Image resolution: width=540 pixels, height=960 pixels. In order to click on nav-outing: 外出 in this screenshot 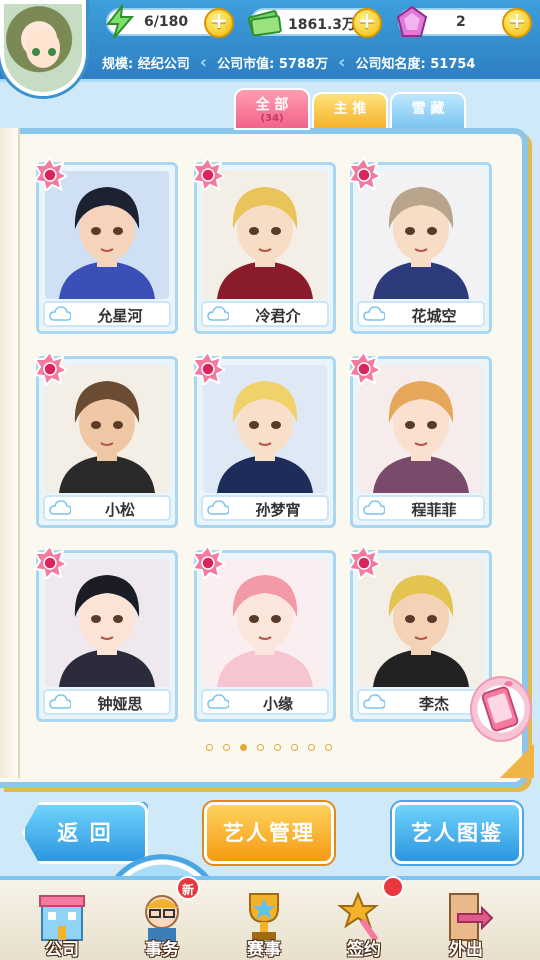, I will do `click(466, 920)`.